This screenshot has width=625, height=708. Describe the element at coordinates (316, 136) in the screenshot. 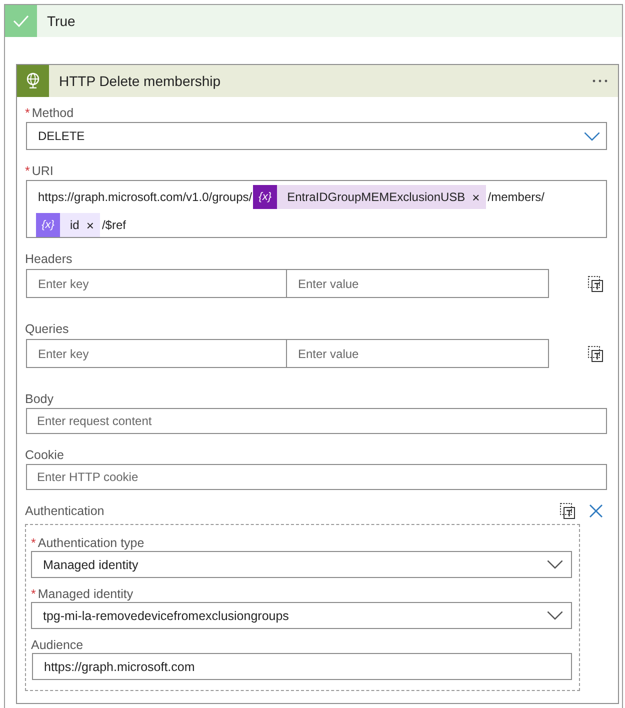

I see `dropdown: DELETE` at that location.